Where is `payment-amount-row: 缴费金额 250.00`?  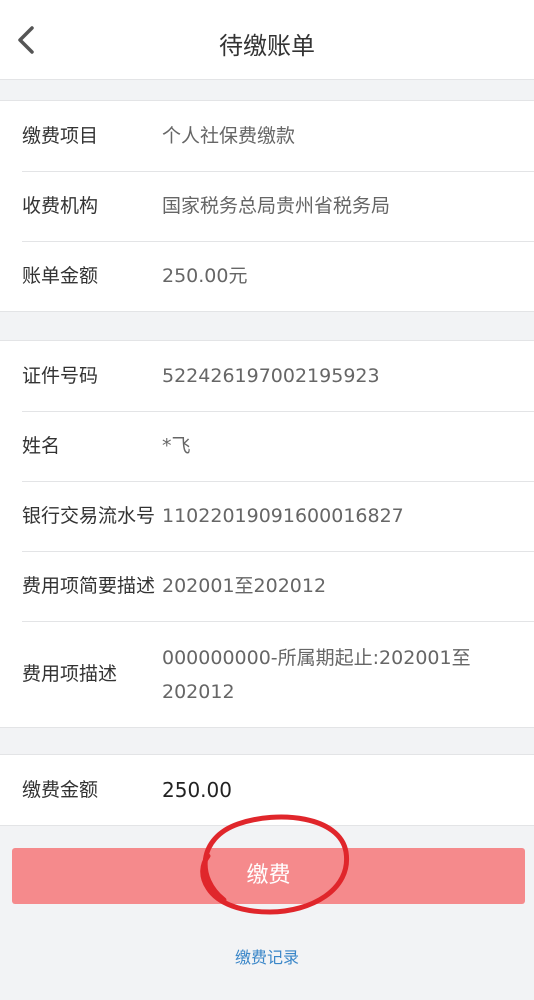 payment-amount-row: 缴费金额 250.00 is located at coordinates (267, 790).